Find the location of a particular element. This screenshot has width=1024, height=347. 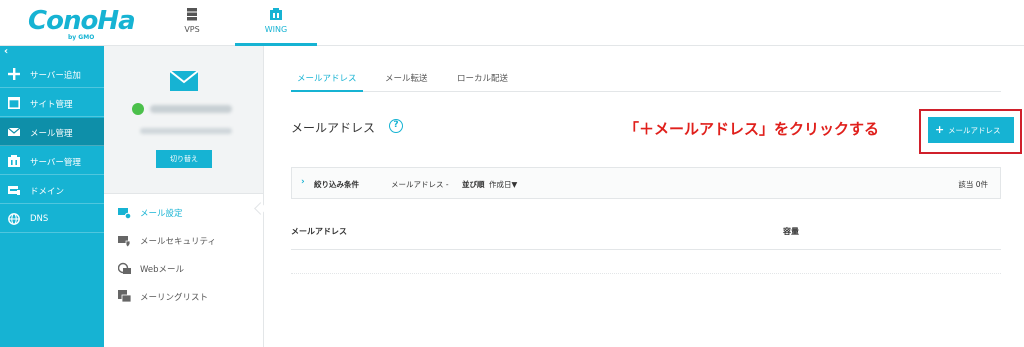

webmail-icon is located at coordinates (124, 268).